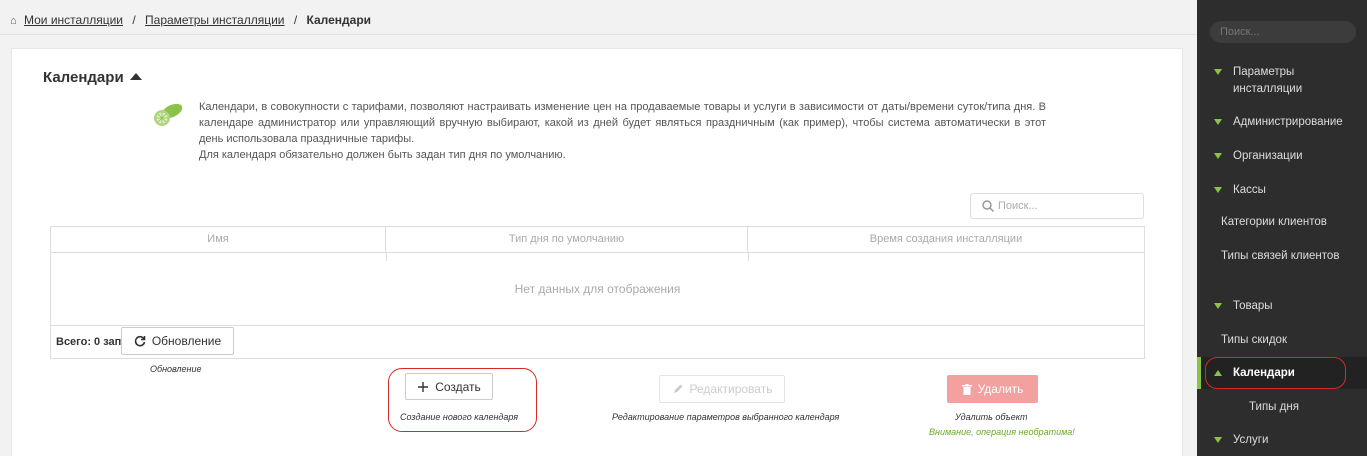 The width and height of the screenshot is (1367, 456). I want to click on refresh-label: Обновление, so click(186, 341).